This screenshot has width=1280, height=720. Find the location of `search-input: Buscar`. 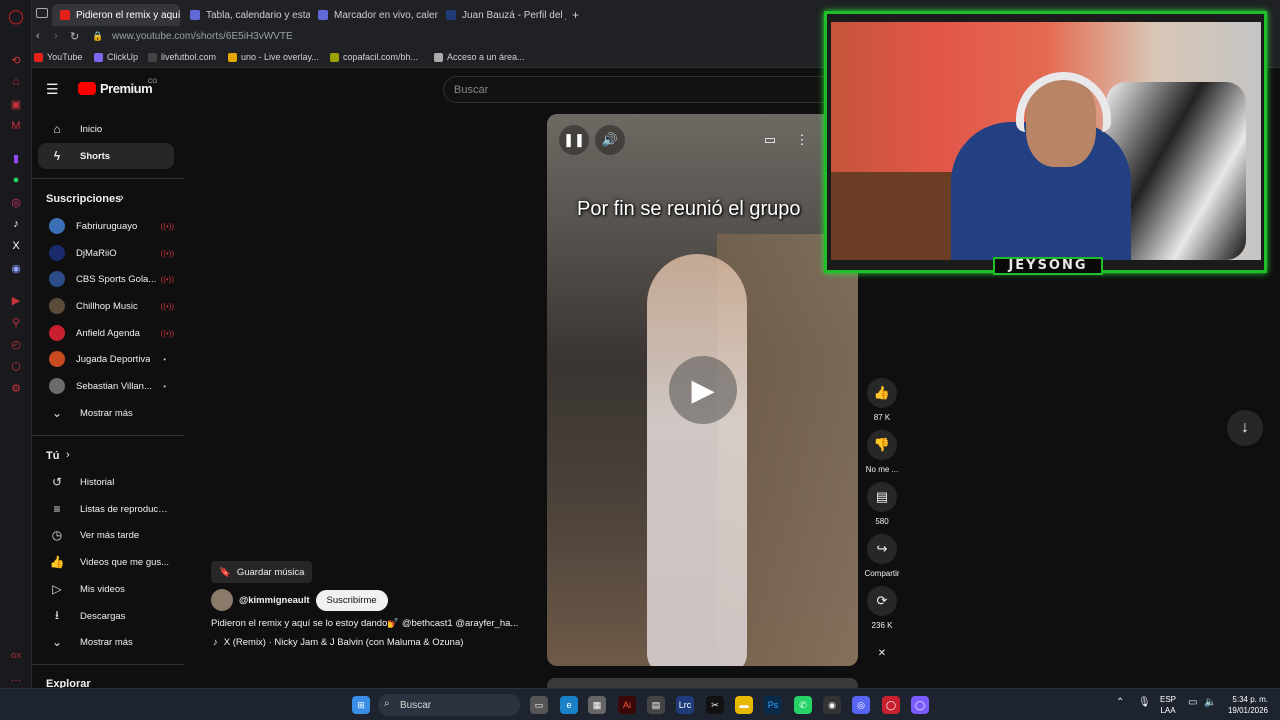

search-input: Buscar is located at coordinates (637, 89).